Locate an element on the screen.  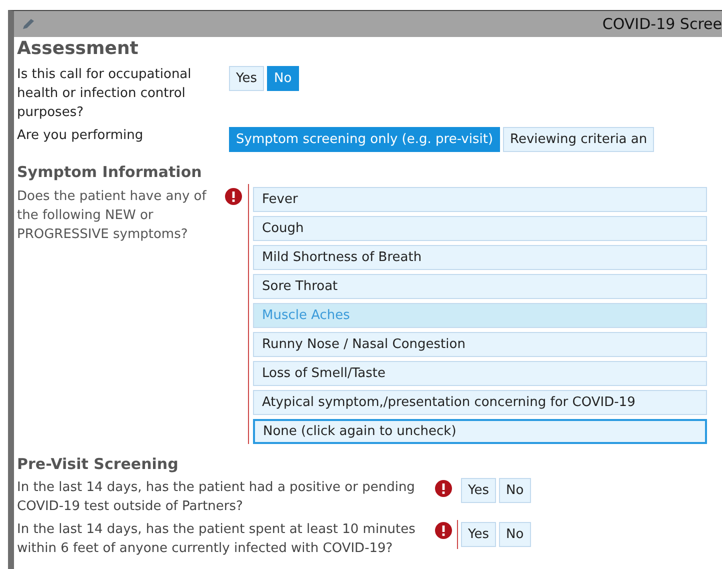
section-heading: Pre-Visit Screening is located at coordinates (98, 464).